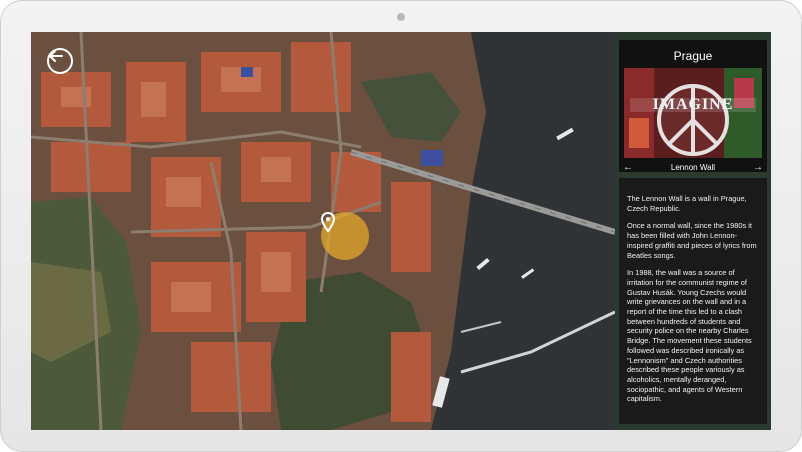 Image resolution: width=802 pixels, height=452 pixels. I want to click on camera-dot, so click(401, 17).